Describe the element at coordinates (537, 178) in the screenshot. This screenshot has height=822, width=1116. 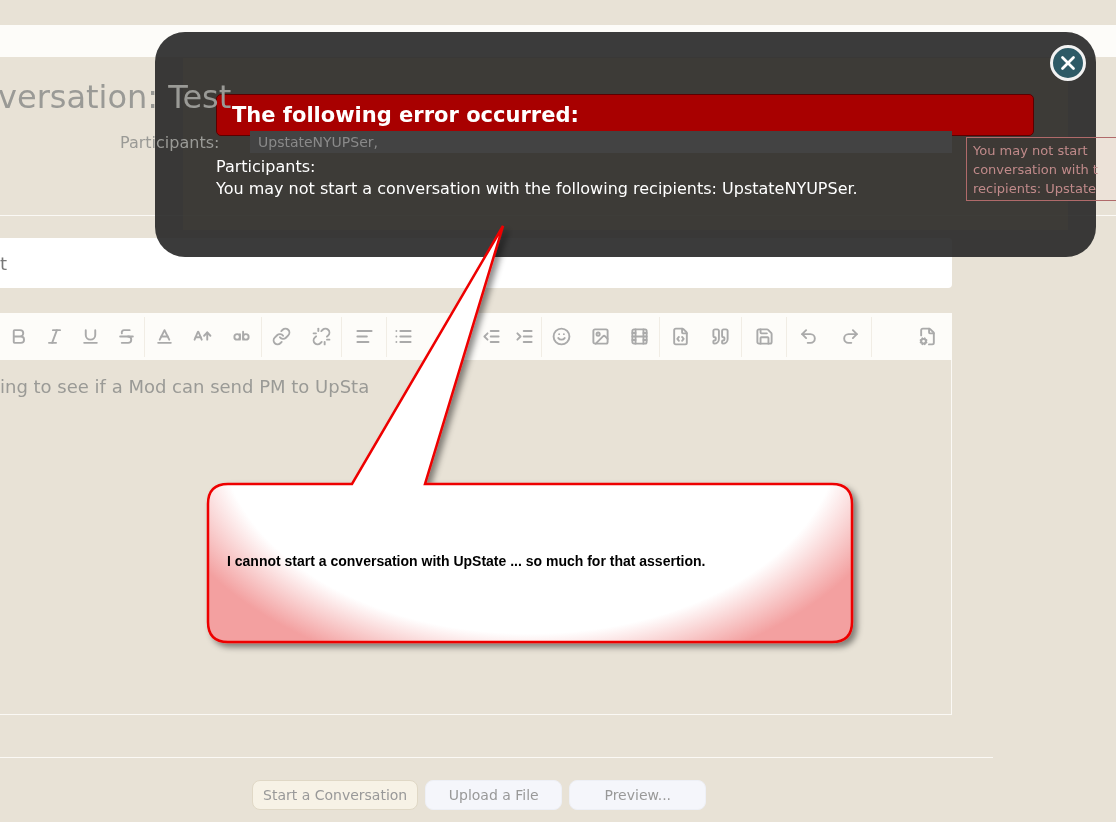
I see `error-message: Participants: You may not start a conversation with the following recipients: UpstateNYUPSer.` at that location.